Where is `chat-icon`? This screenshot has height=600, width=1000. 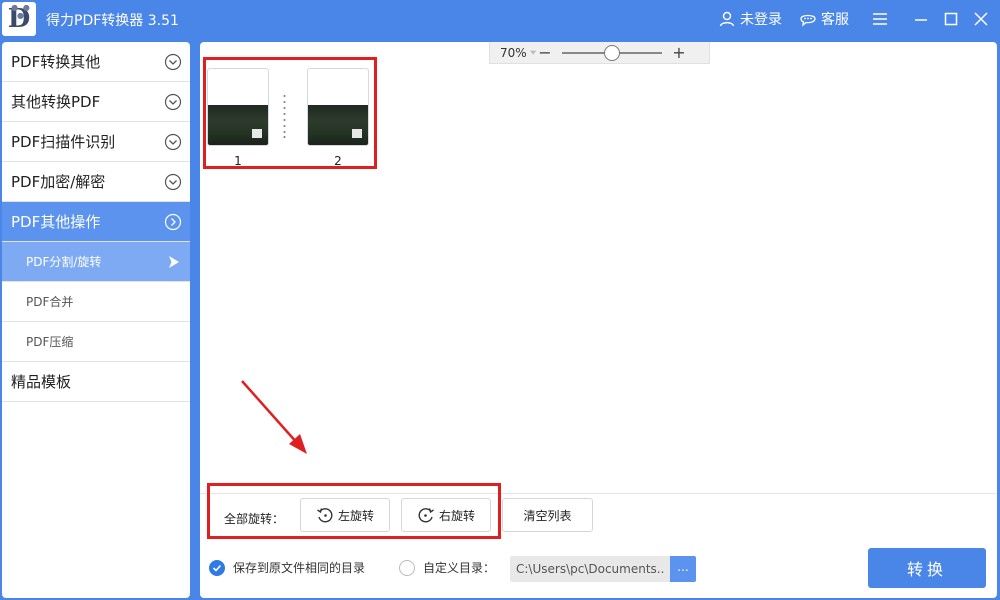
chat-icon is located at coordinates (808, 20).